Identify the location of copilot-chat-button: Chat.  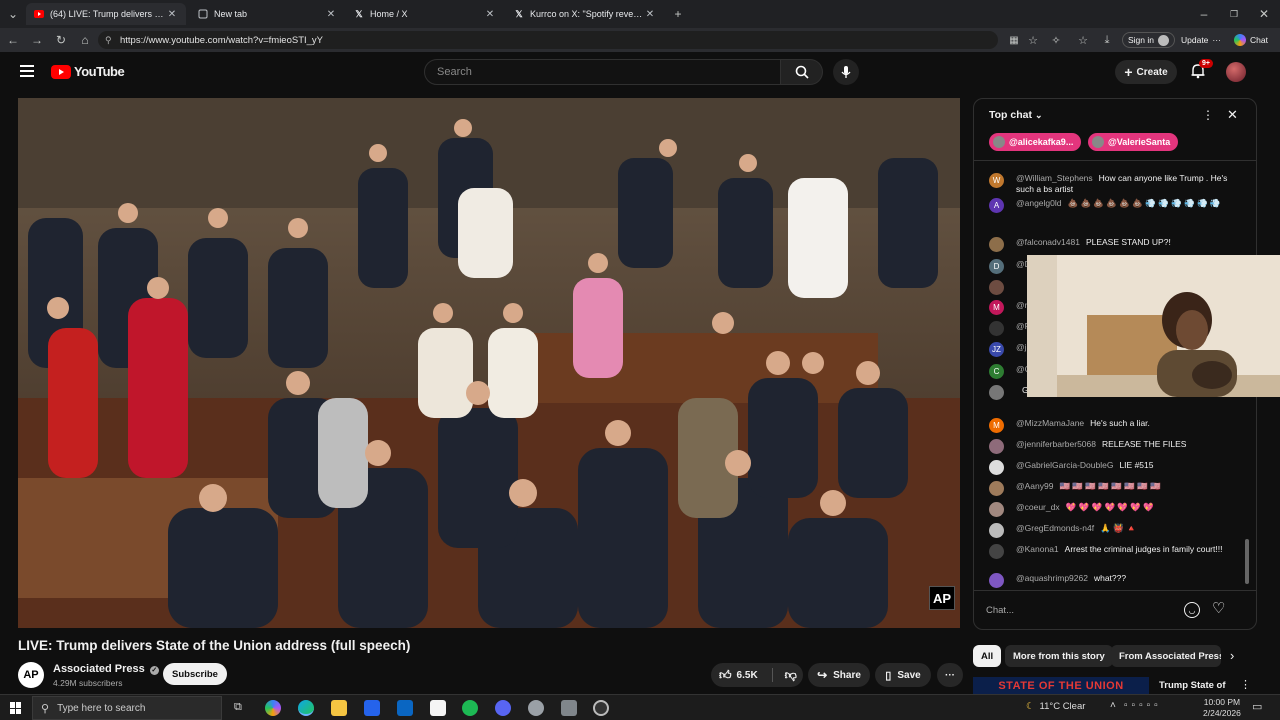
(1251, 40).